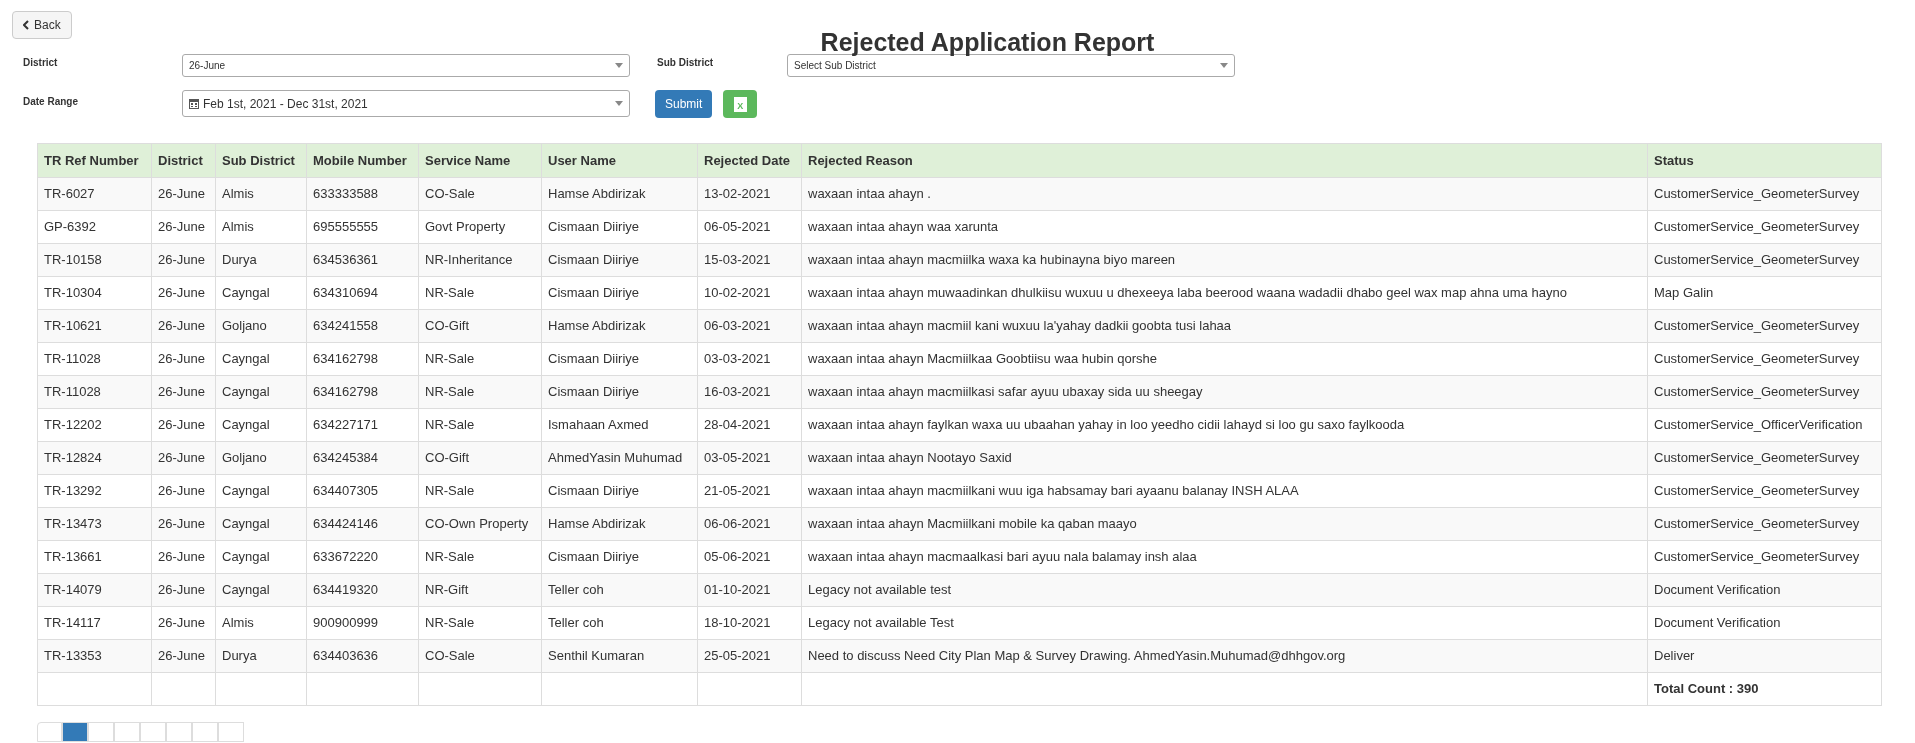 The width and height of the screenshot is (1915, 743). Describe the element at coordinates (406, 103) in the screenshot. I see `date-range-select: Feb 1st, 2021 - Dec 31st, 2021` at that location.